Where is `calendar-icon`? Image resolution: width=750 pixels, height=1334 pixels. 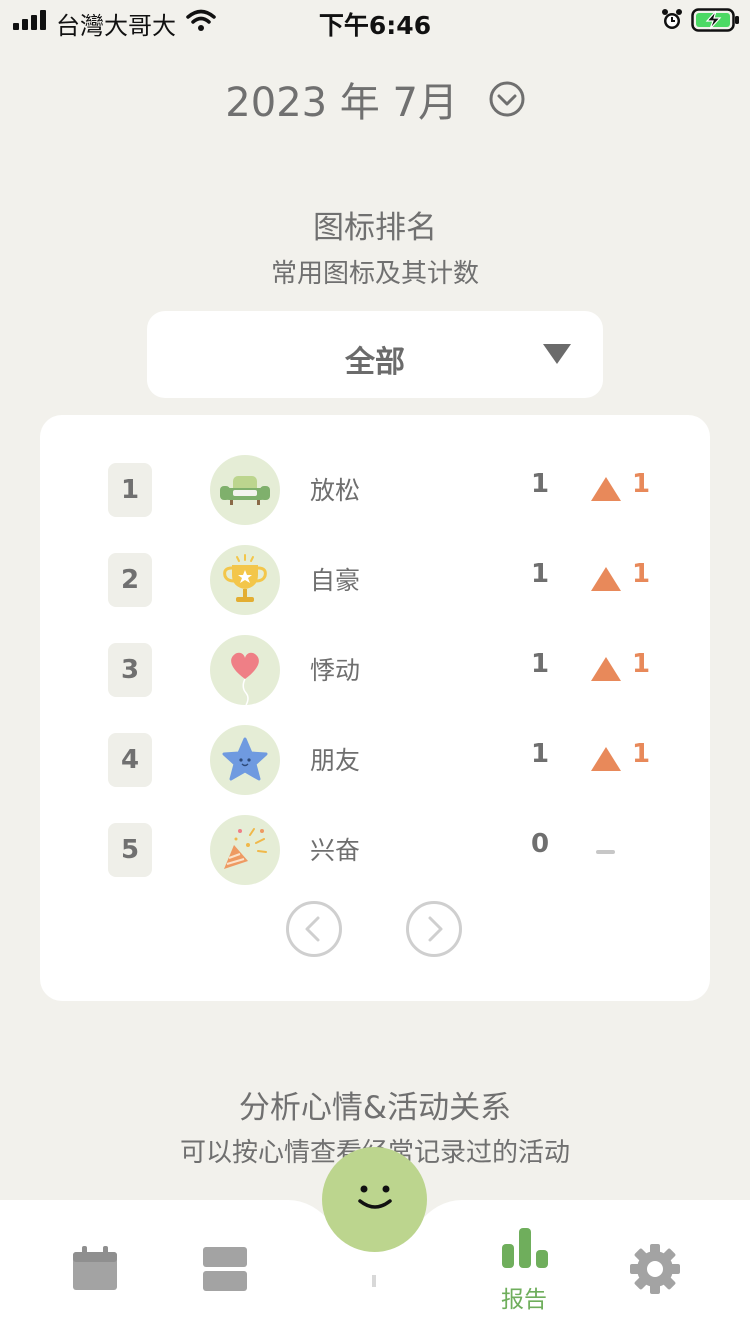
calendar-icon is located at coordinates (95, 1268).